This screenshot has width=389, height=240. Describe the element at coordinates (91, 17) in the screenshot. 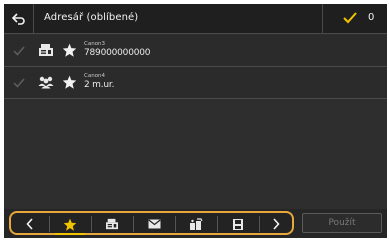

I see `page-title: Adresář (oblíbené)` at that location.